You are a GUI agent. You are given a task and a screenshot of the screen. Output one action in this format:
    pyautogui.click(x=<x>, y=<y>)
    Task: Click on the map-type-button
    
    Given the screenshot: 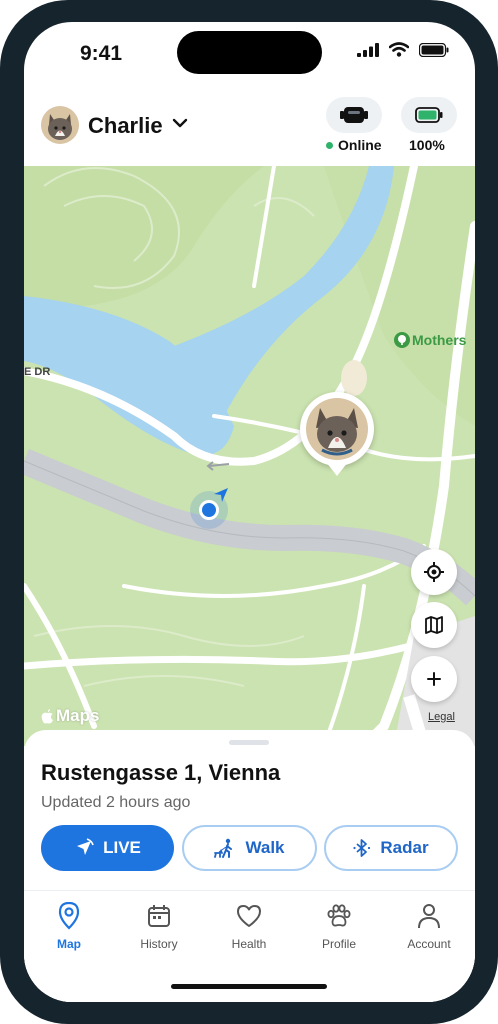 What is the action you would take?
    pyautogui.click(x=434, y=625)
    